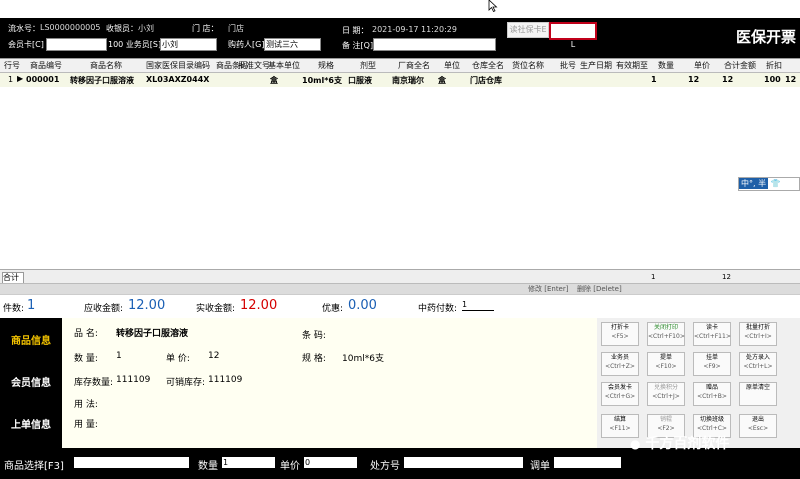 This screenshot has height=479, width=800. Describe the element at coordinates (665, 419) in the screenshot. I see `button-label: 销辊` at that location.